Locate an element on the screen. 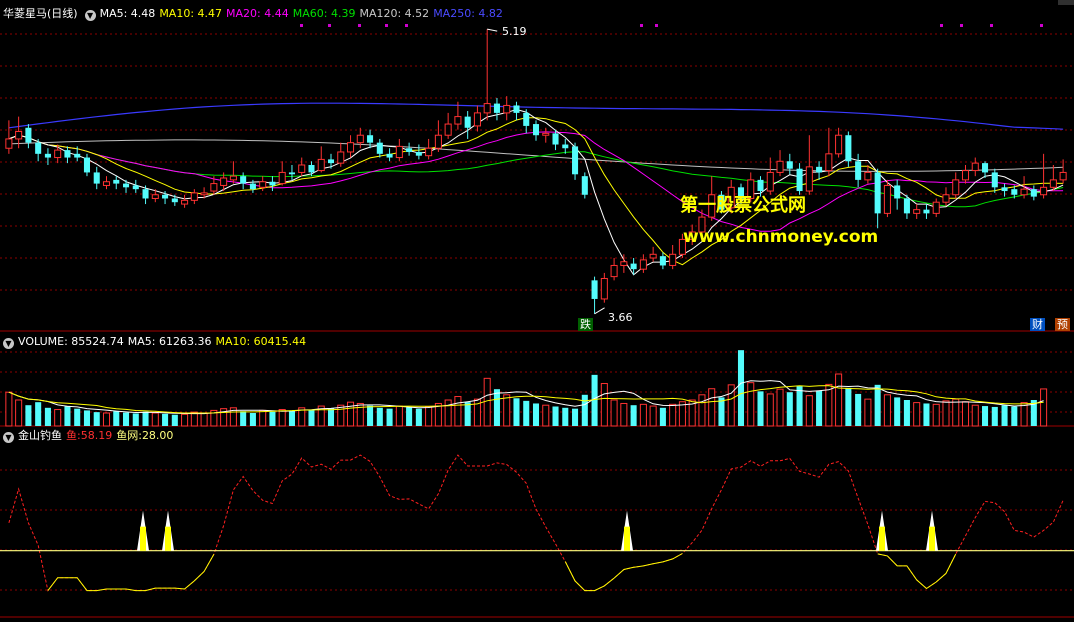  finance-badge: 财 is located at coordinates (1037, 324).